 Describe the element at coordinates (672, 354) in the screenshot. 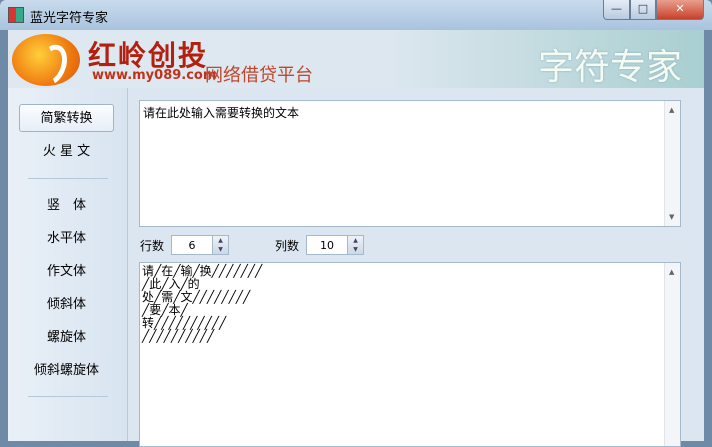

I see `output-scrollbar: ▲` at that location.